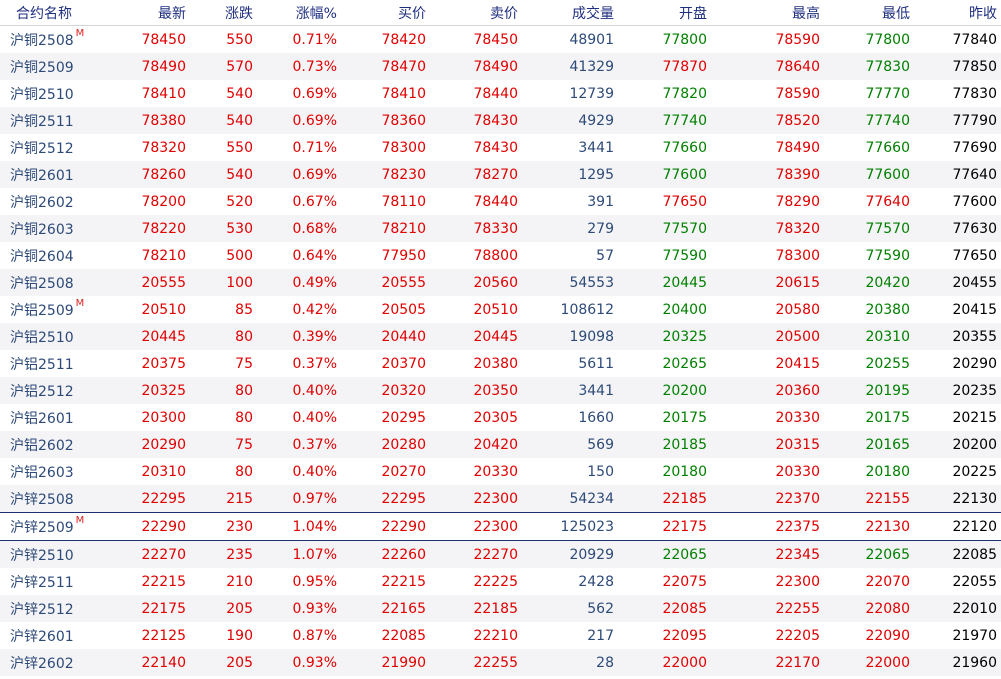  Describe the element at coordinates (42, 283) in the screenshot. I see `contract-name: 沪铝2508` at that location.